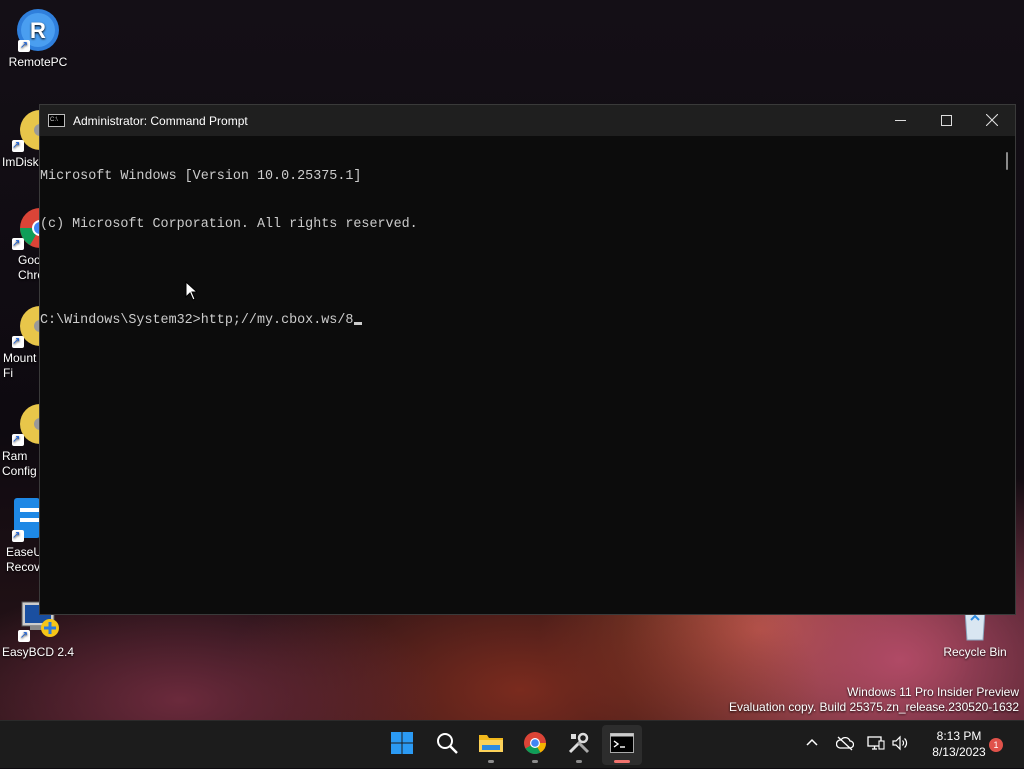 The width and height of the screenshot is (1024, 769). What do you see at coordinates (196, 320) in the screenshot?
I see `console-input: C:\Windows\System32>http;//my.cbox.ws/8` at bounding box center [196, 320].